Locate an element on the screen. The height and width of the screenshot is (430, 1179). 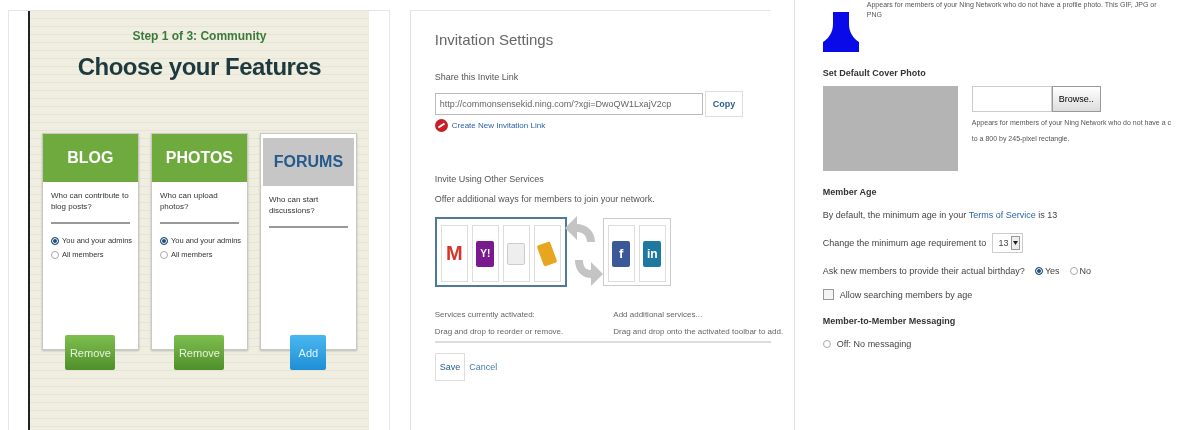
panel-title: Invitation Settings is located at coordinates (494, 39).